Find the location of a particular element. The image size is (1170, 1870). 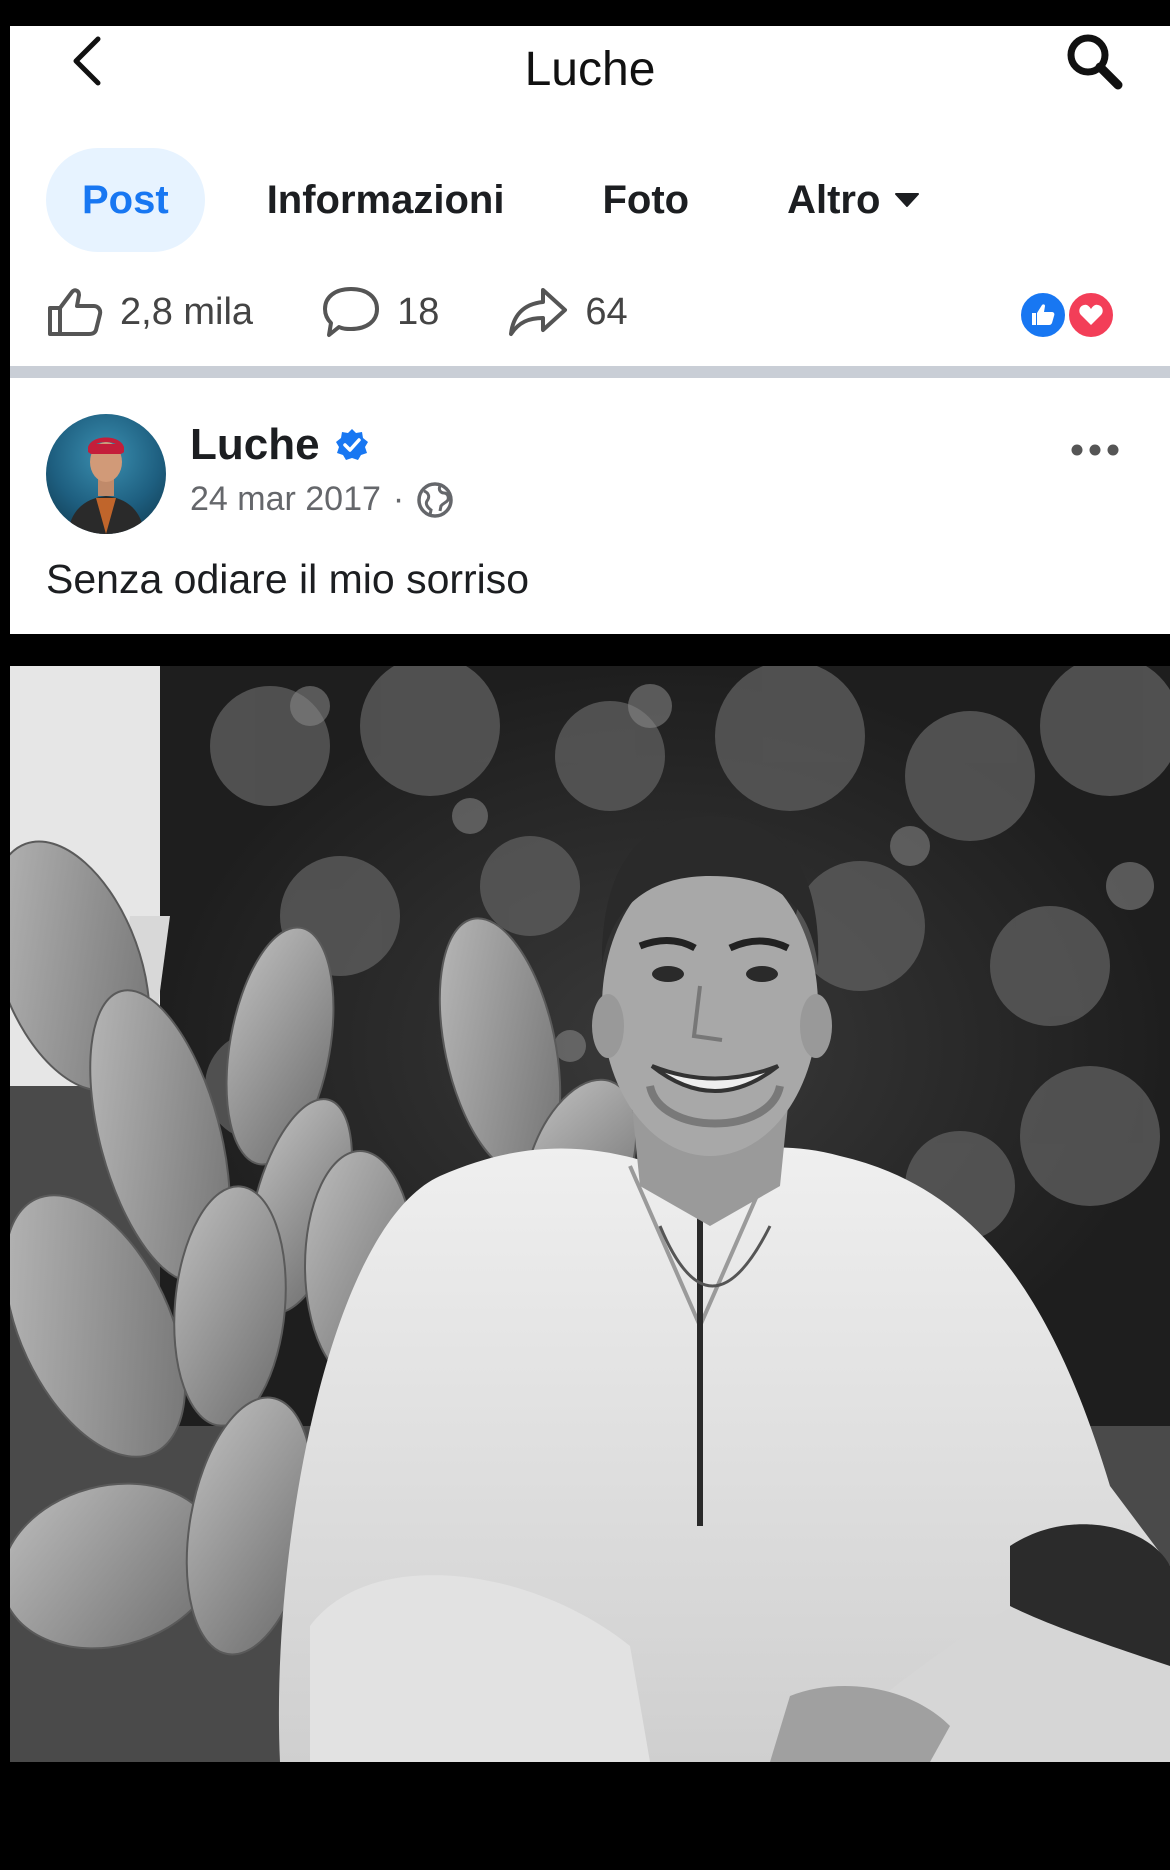

tab-altro: Altro is located at coordinates (853, 200).